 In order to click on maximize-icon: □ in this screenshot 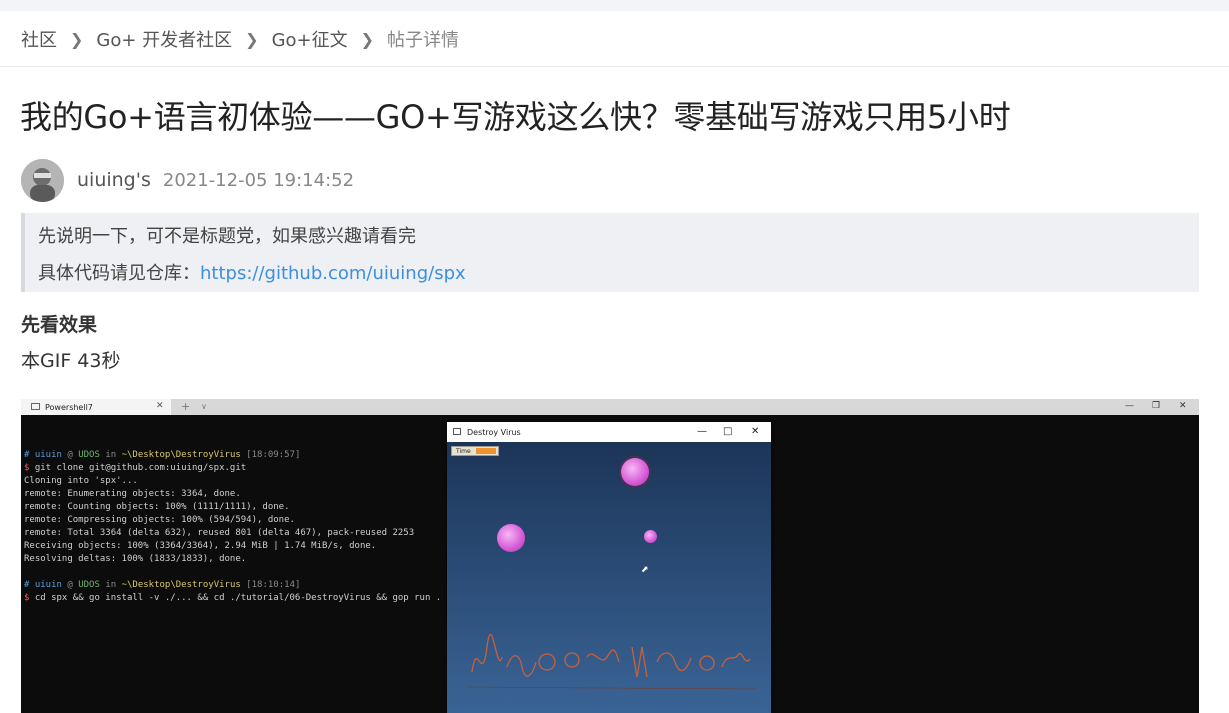, I will do `click(727, 431)`.